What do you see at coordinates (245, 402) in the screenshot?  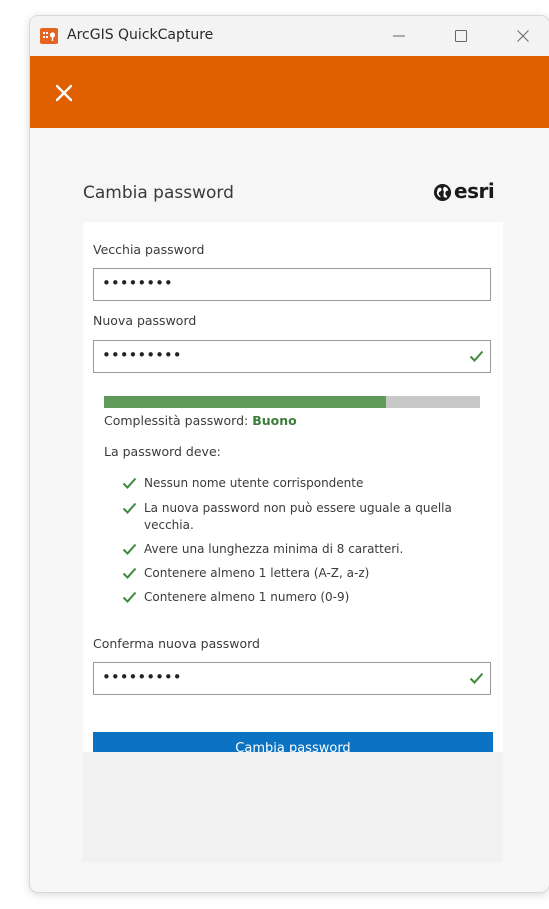 I see `password-strength-fill` at bounding box center [245, 402].